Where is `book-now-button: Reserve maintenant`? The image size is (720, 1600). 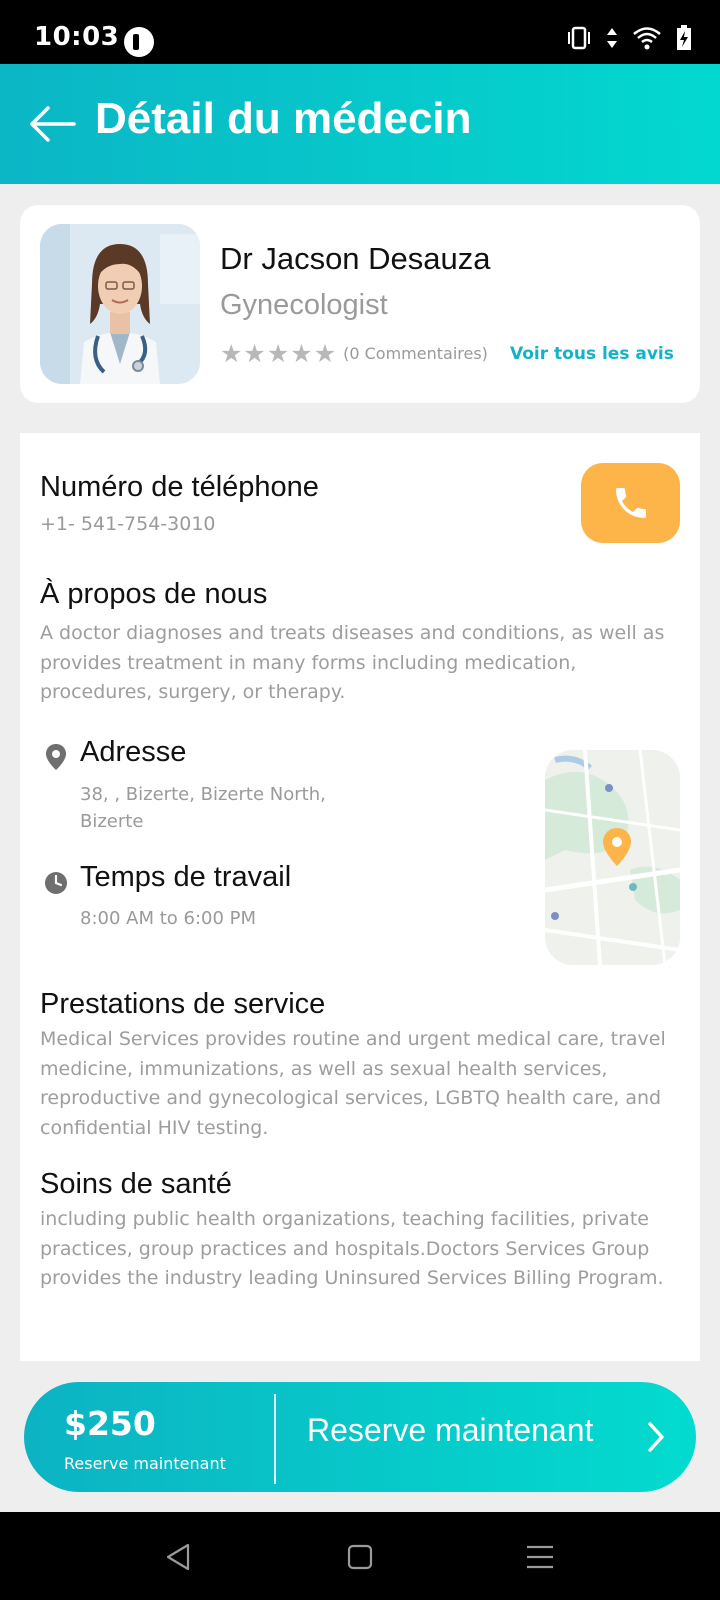 book-now-button: Reserve maintenant is located at coordinates (450, 1430).